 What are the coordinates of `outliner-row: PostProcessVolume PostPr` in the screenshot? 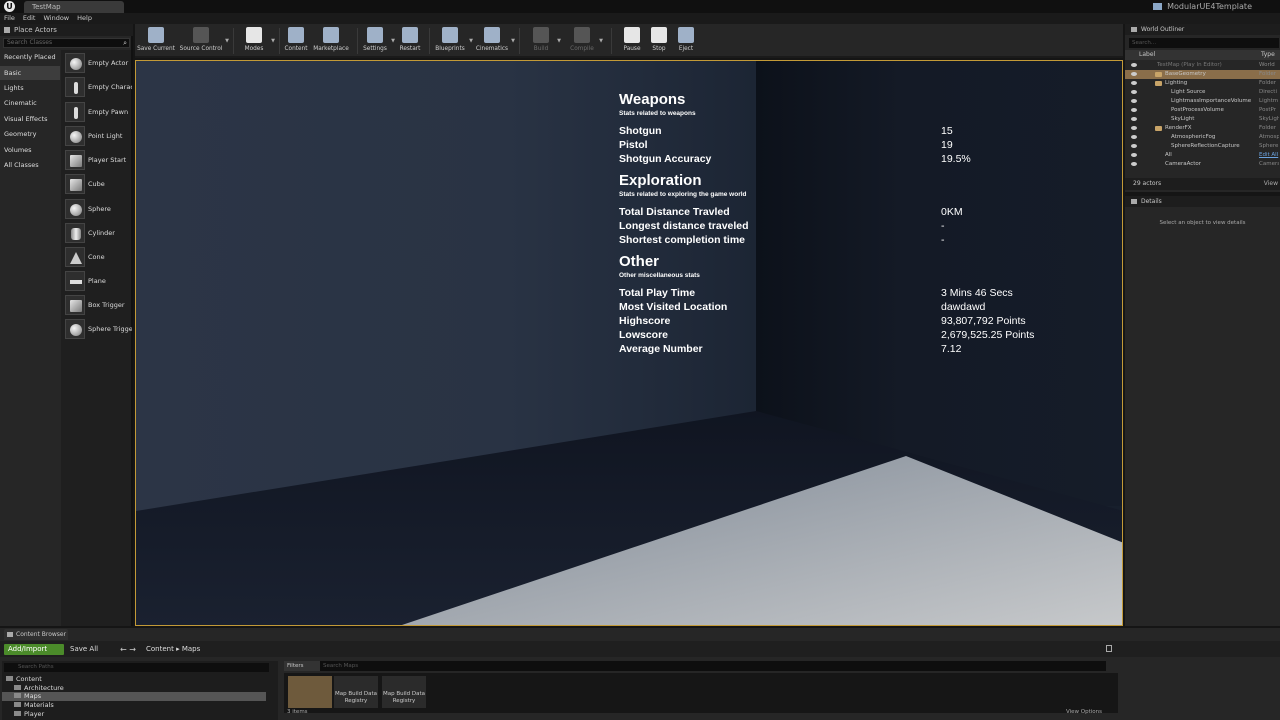 It's located at (1202, 110).